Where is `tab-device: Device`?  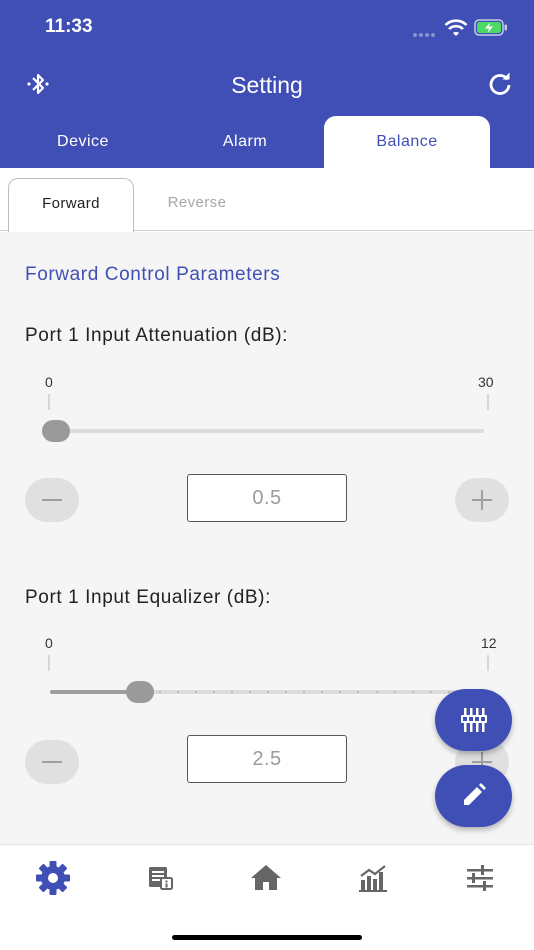 tab-device: Device is located at coordinates (83, 142).